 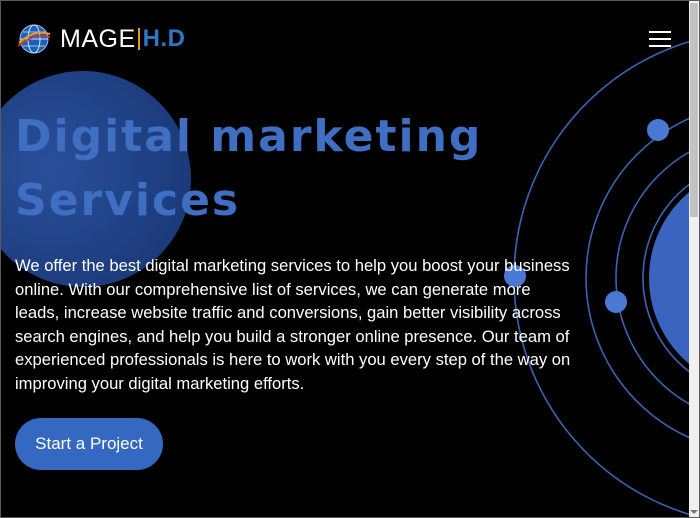 I want to click on hero-headline-line1: Digital marketing, so click(x=249, y=136).